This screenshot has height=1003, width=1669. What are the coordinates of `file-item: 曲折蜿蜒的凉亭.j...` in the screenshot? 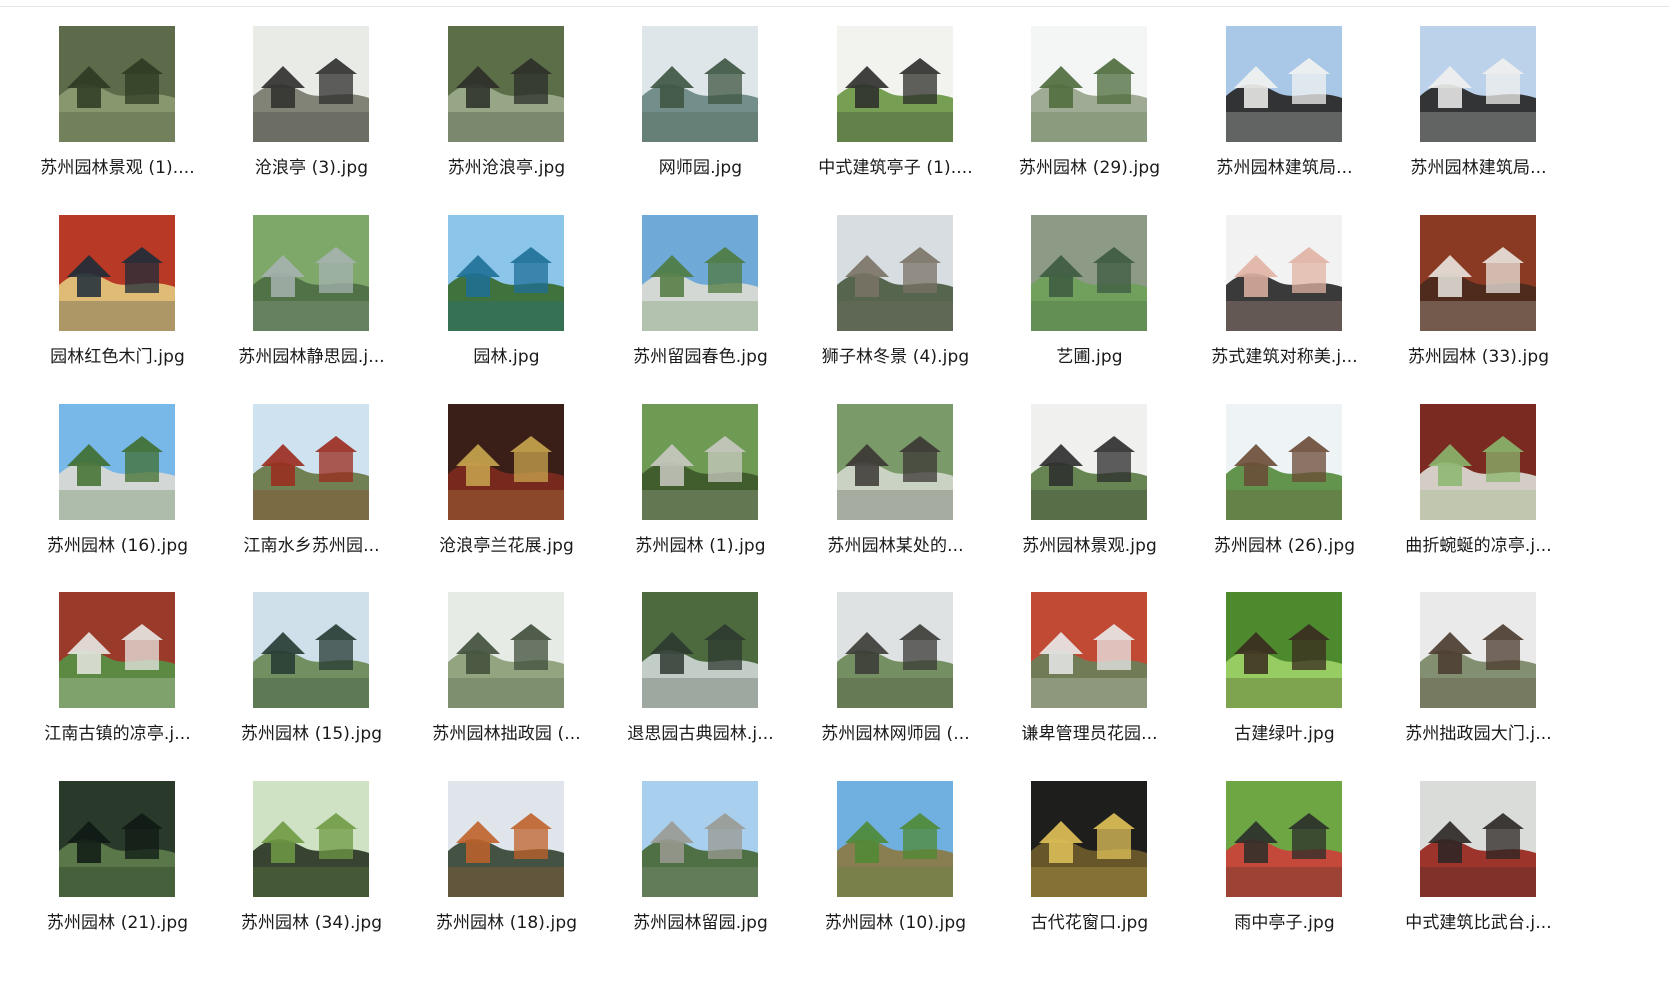 It's located at (1478, 471).